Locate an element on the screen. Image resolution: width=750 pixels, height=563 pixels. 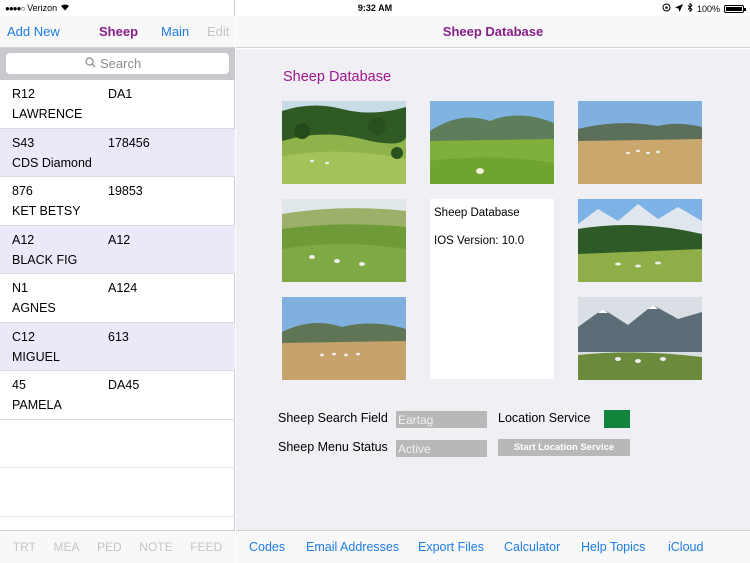
email-addresses-link: Email Addresses is located at coordinates (352, 547).